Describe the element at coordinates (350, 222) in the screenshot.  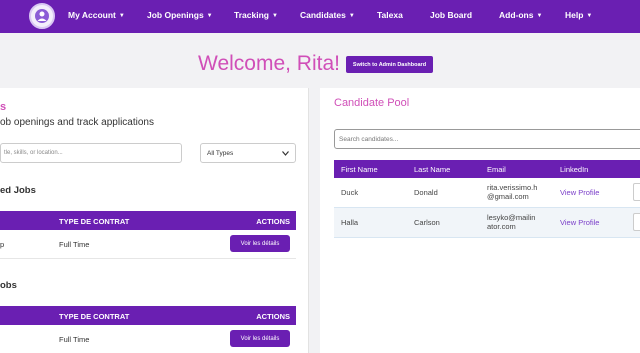
I see `first-name-cell: Halla` at that location.